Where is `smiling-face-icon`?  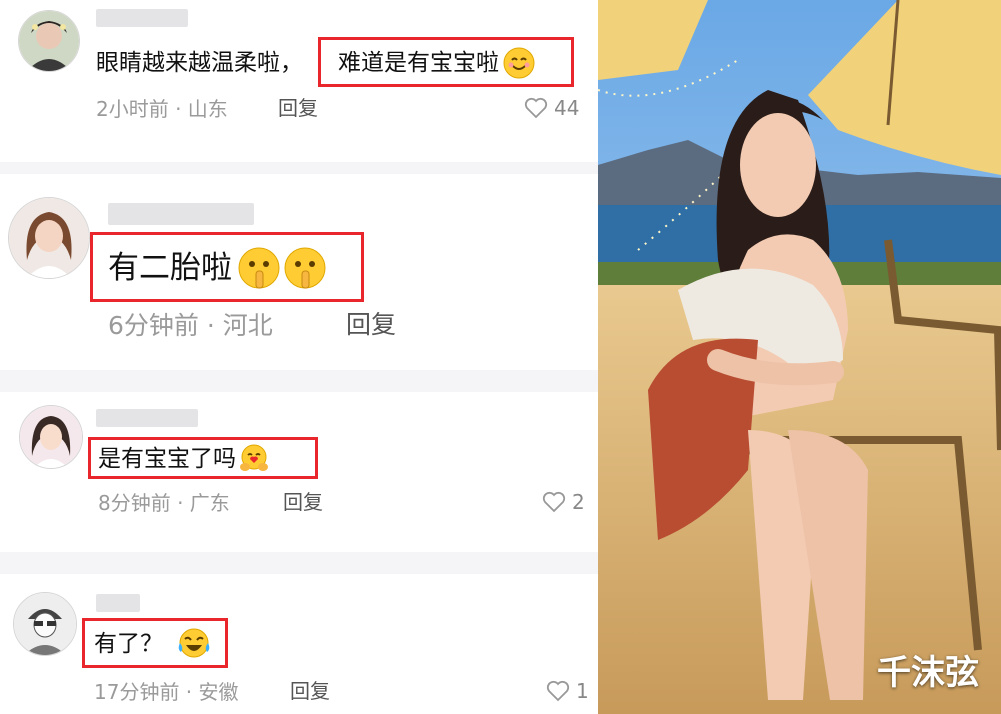
smiling-face-icon is located at coordinates (519, 63).